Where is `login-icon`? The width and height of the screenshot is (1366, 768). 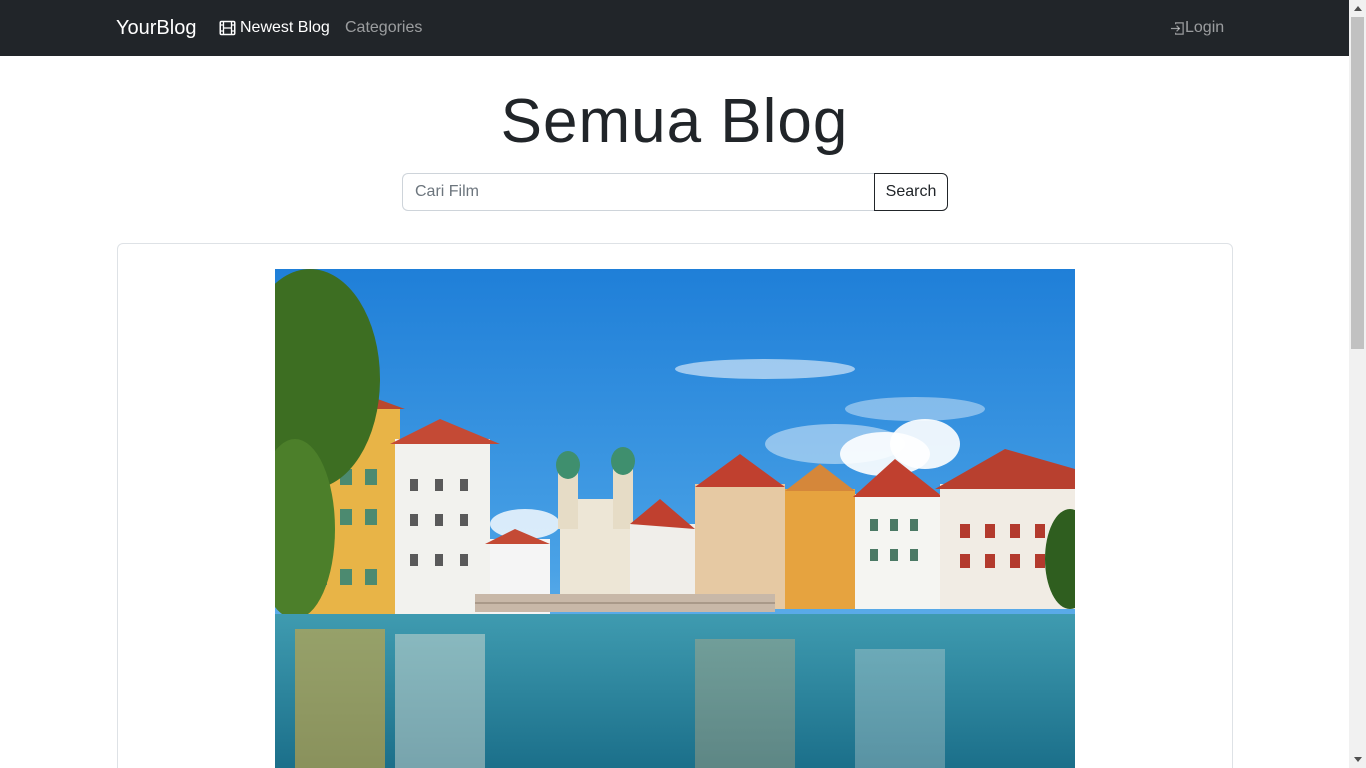 login-icon is located at coordinates (1177, 28).